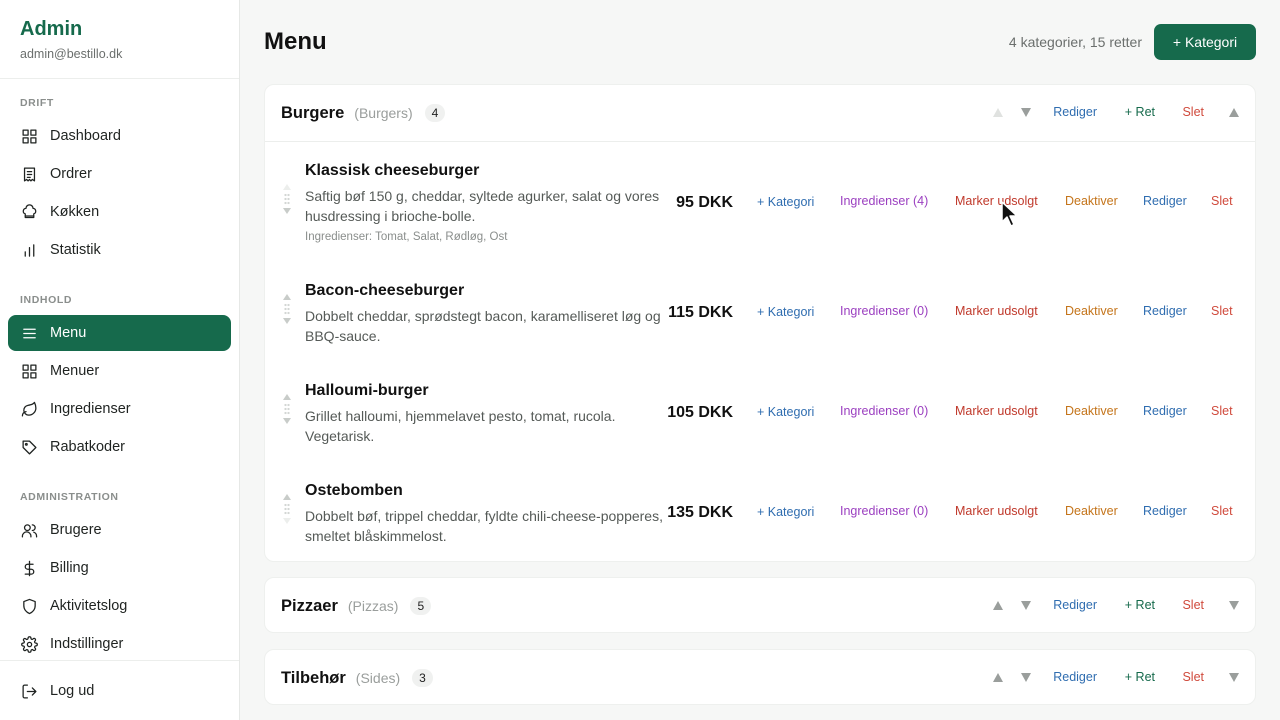 The height and width of the screenshot is (720, 1280). I want to click on sidebar-item-statistik: Statistik, so click(119, 250).